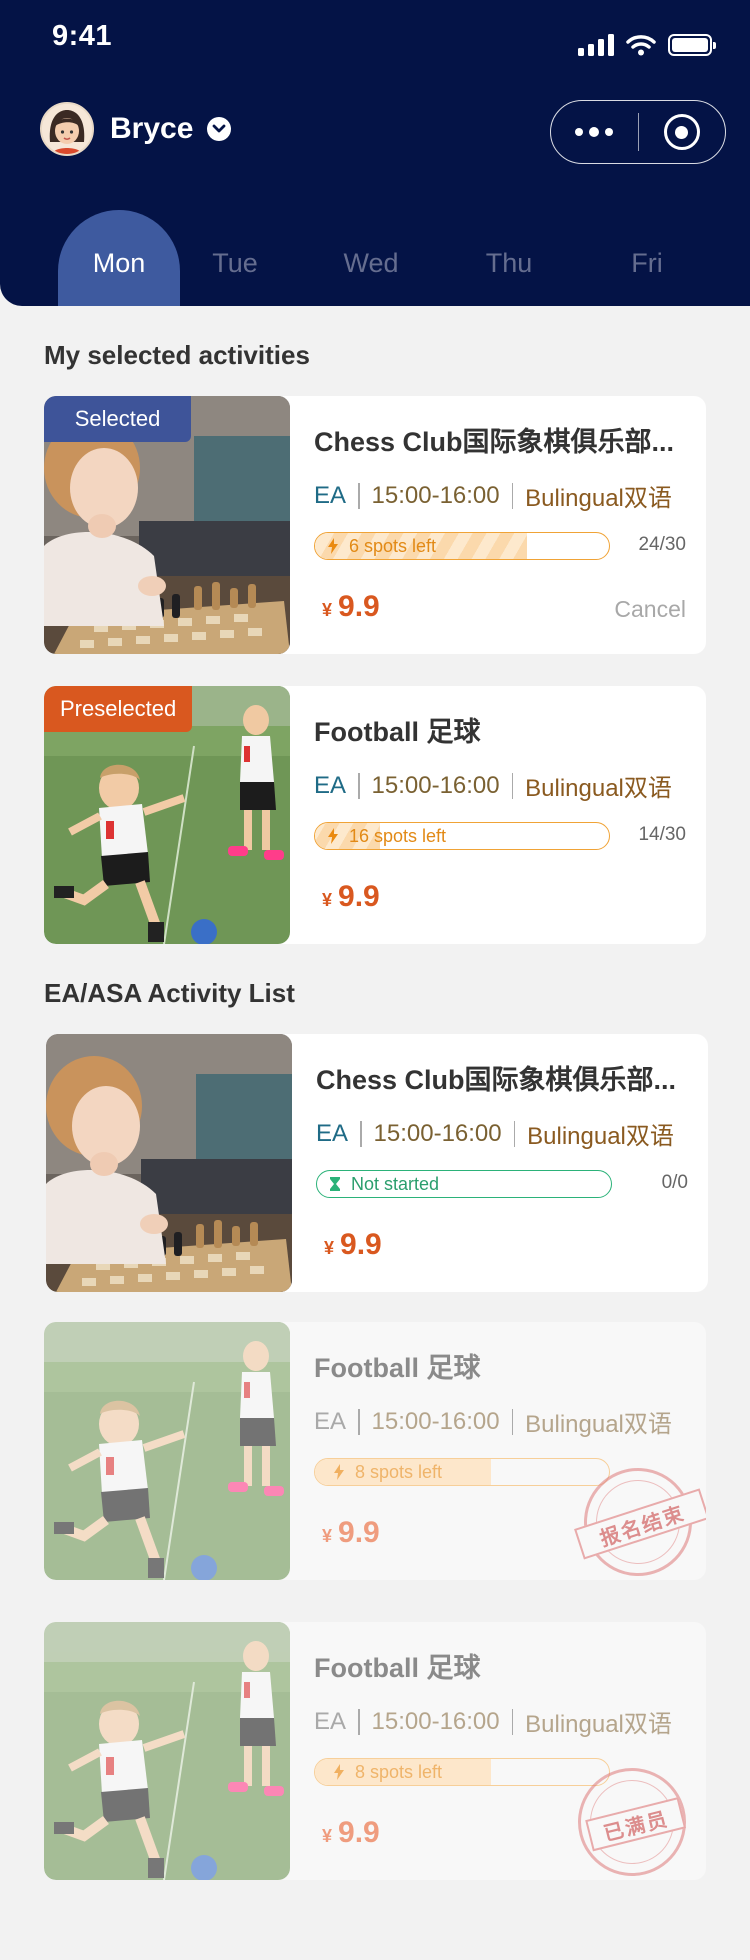 Image resolution: width=750 pixels, height=1960 pixels. I want to click on day-tabs: Mon Tue Wed Thu Fri, so click(385, 258).